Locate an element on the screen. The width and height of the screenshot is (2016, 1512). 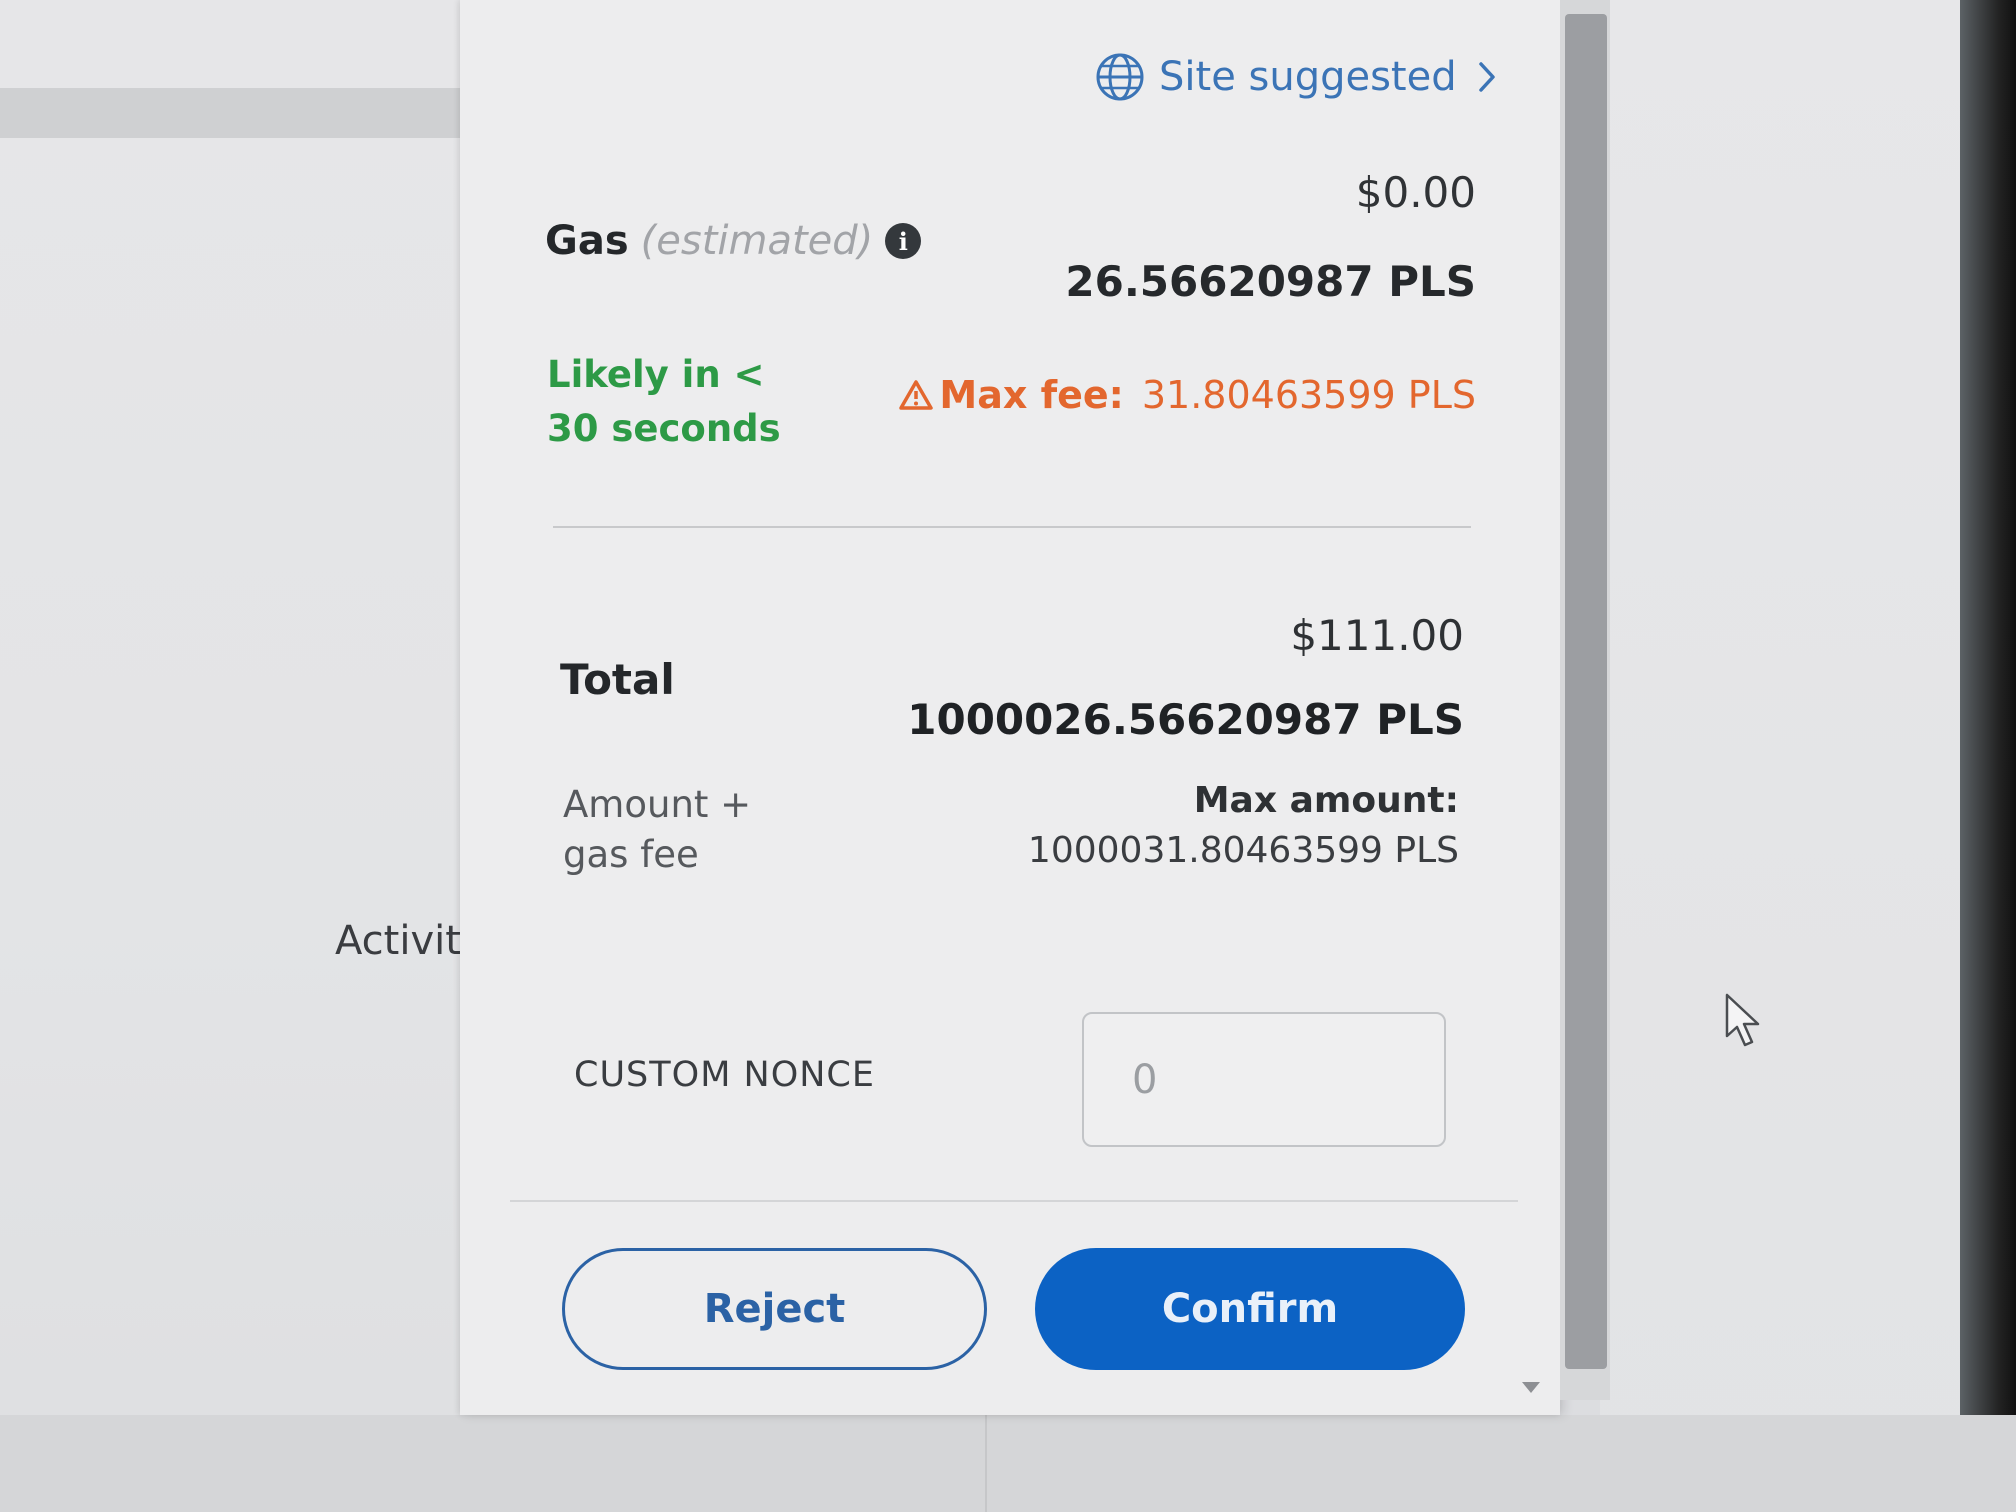
max-fee-label-group: Max fee: is located at coordinates (1011, 395).